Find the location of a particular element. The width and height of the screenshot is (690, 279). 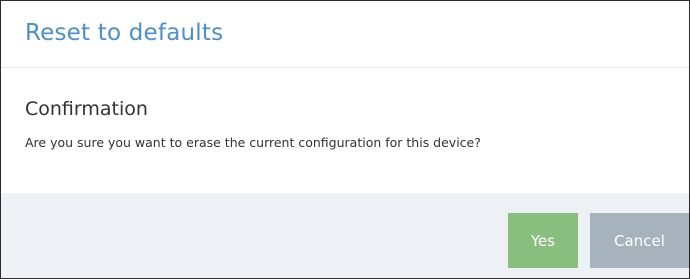

confirmation-heading: Confirmation is located at coordinates (86, 109).